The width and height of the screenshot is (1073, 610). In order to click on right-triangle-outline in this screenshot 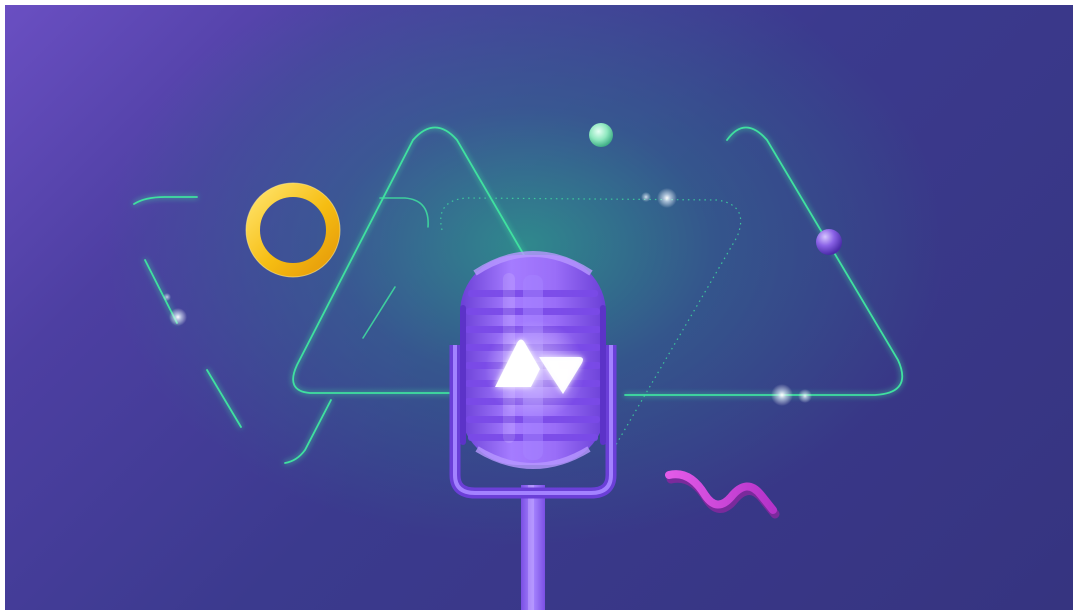, I will do `click(764, 261)`.